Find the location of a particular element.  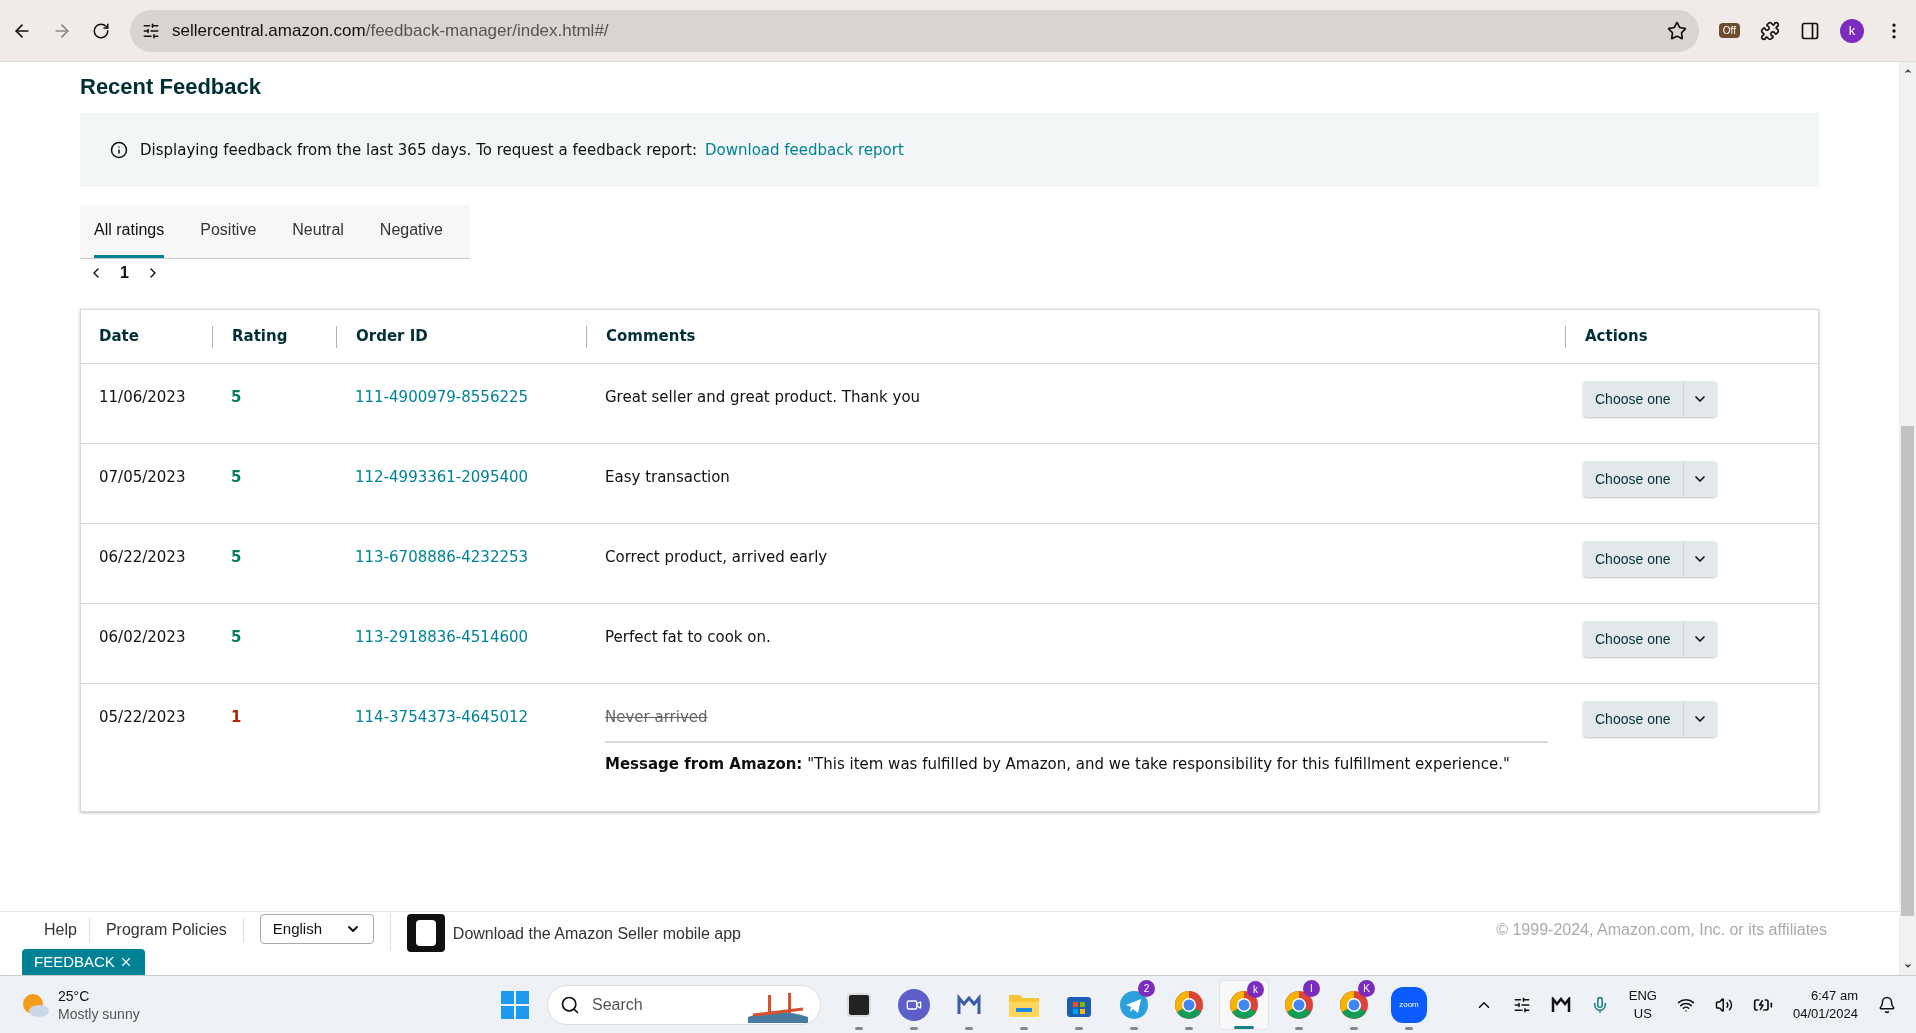

taskbar-app: 2 is located at coordinates (1134, 1004).